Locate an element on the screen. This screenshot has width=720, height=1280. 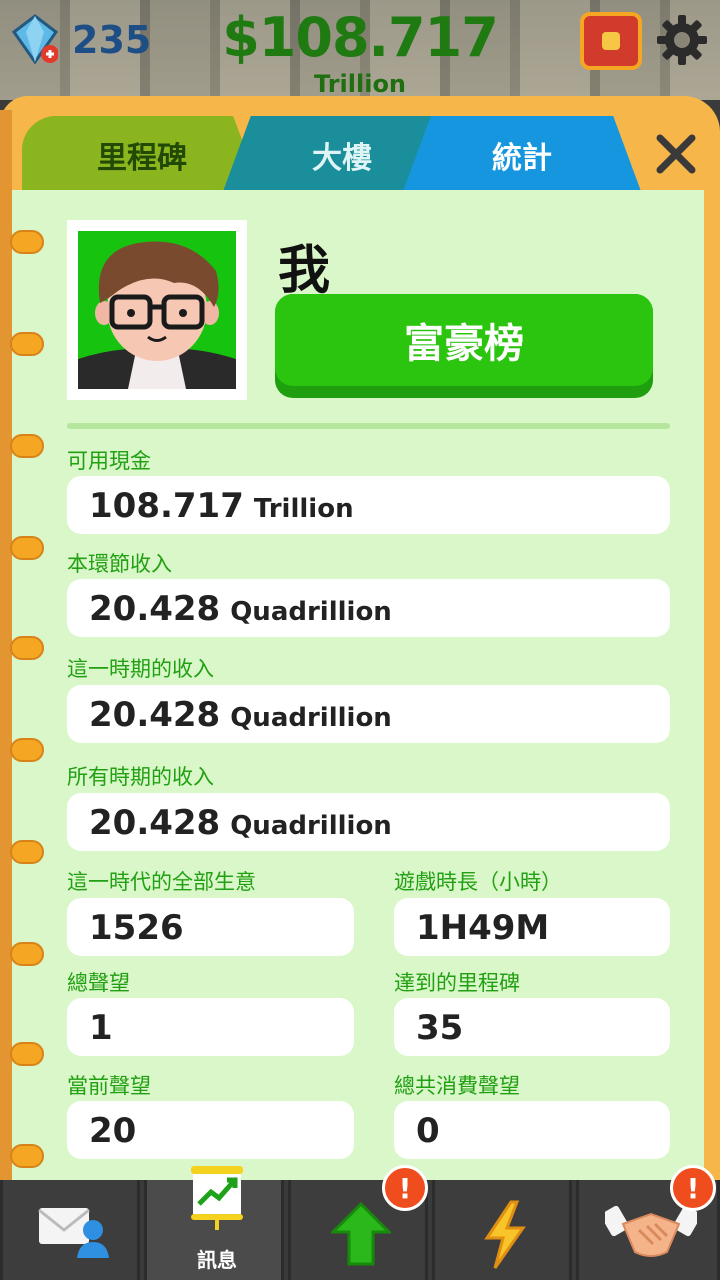
cash-unit: Trillion is located at coordinates (360, 84).